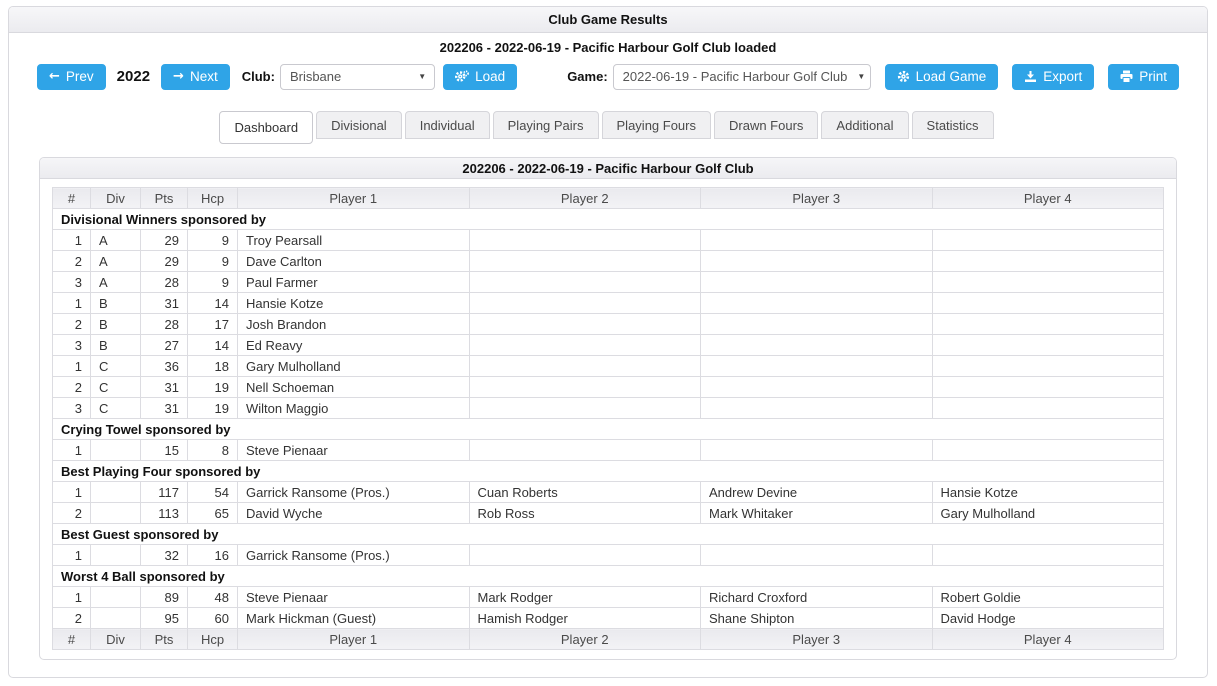 The height and width of the screenshot is (686, 1217). What do you see at coordinates (656, 125) in the screenshot?
I see `tab-playing-fours: Playing Fours` at bounding box center [656, 125].